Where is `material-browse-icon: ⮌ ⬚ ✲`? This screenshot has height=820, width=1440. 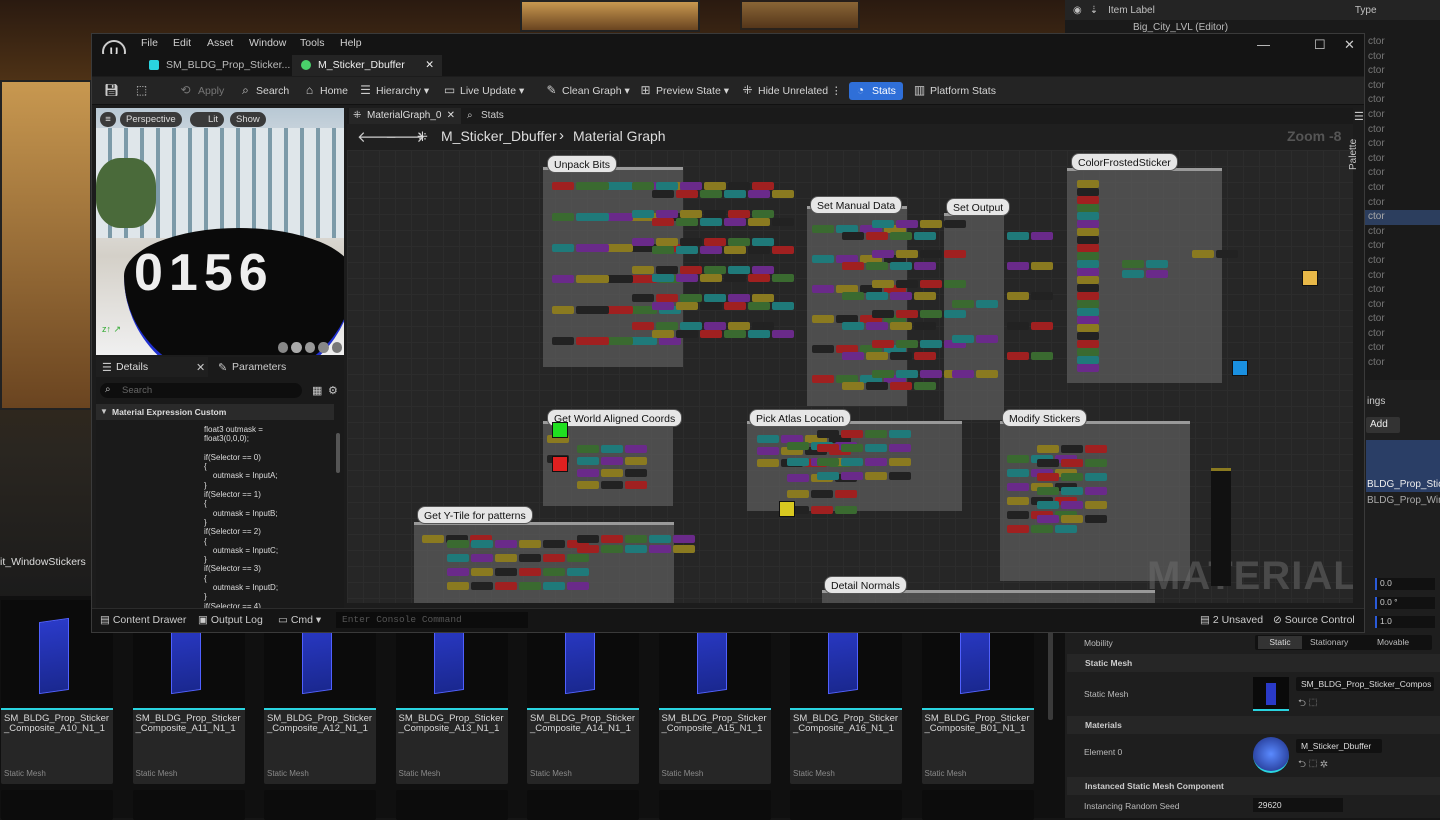 material-browse-icon: ⮌ ⬚ ✲ is located at coordinates (1313, 765).